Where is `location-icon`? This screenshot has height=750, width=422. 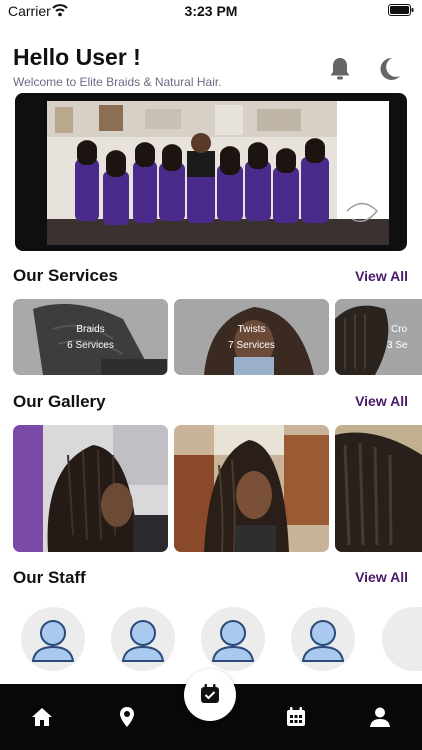
location-icon is located at coordinates (127, 717).